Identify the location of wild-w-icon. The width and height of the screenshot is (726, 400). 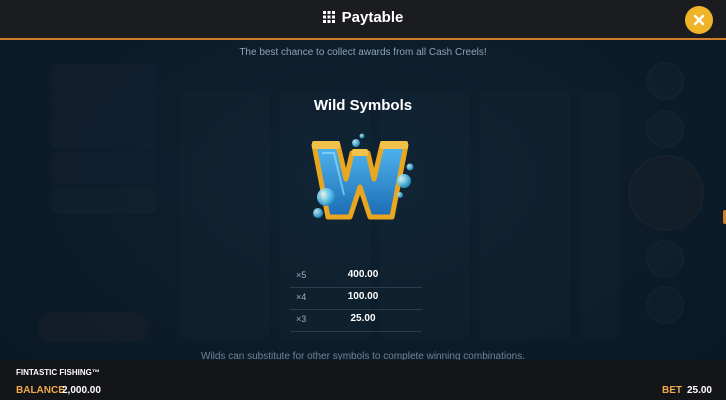
(362, 176).